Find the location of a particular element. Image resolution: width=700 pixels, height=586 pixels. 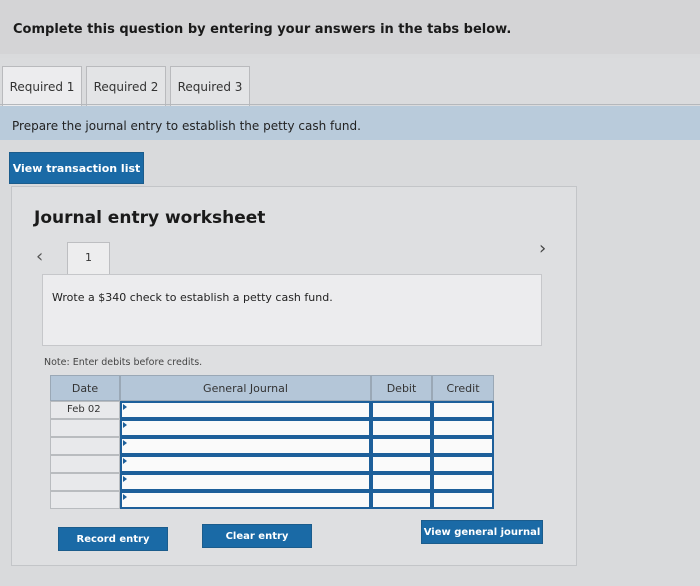

debit-column-header: Debit is located at coordinates (401, 388).